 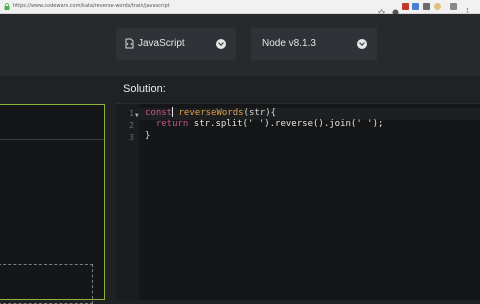 I want to click on version-label: Node v8.1.3, so click(x=289, y=43).